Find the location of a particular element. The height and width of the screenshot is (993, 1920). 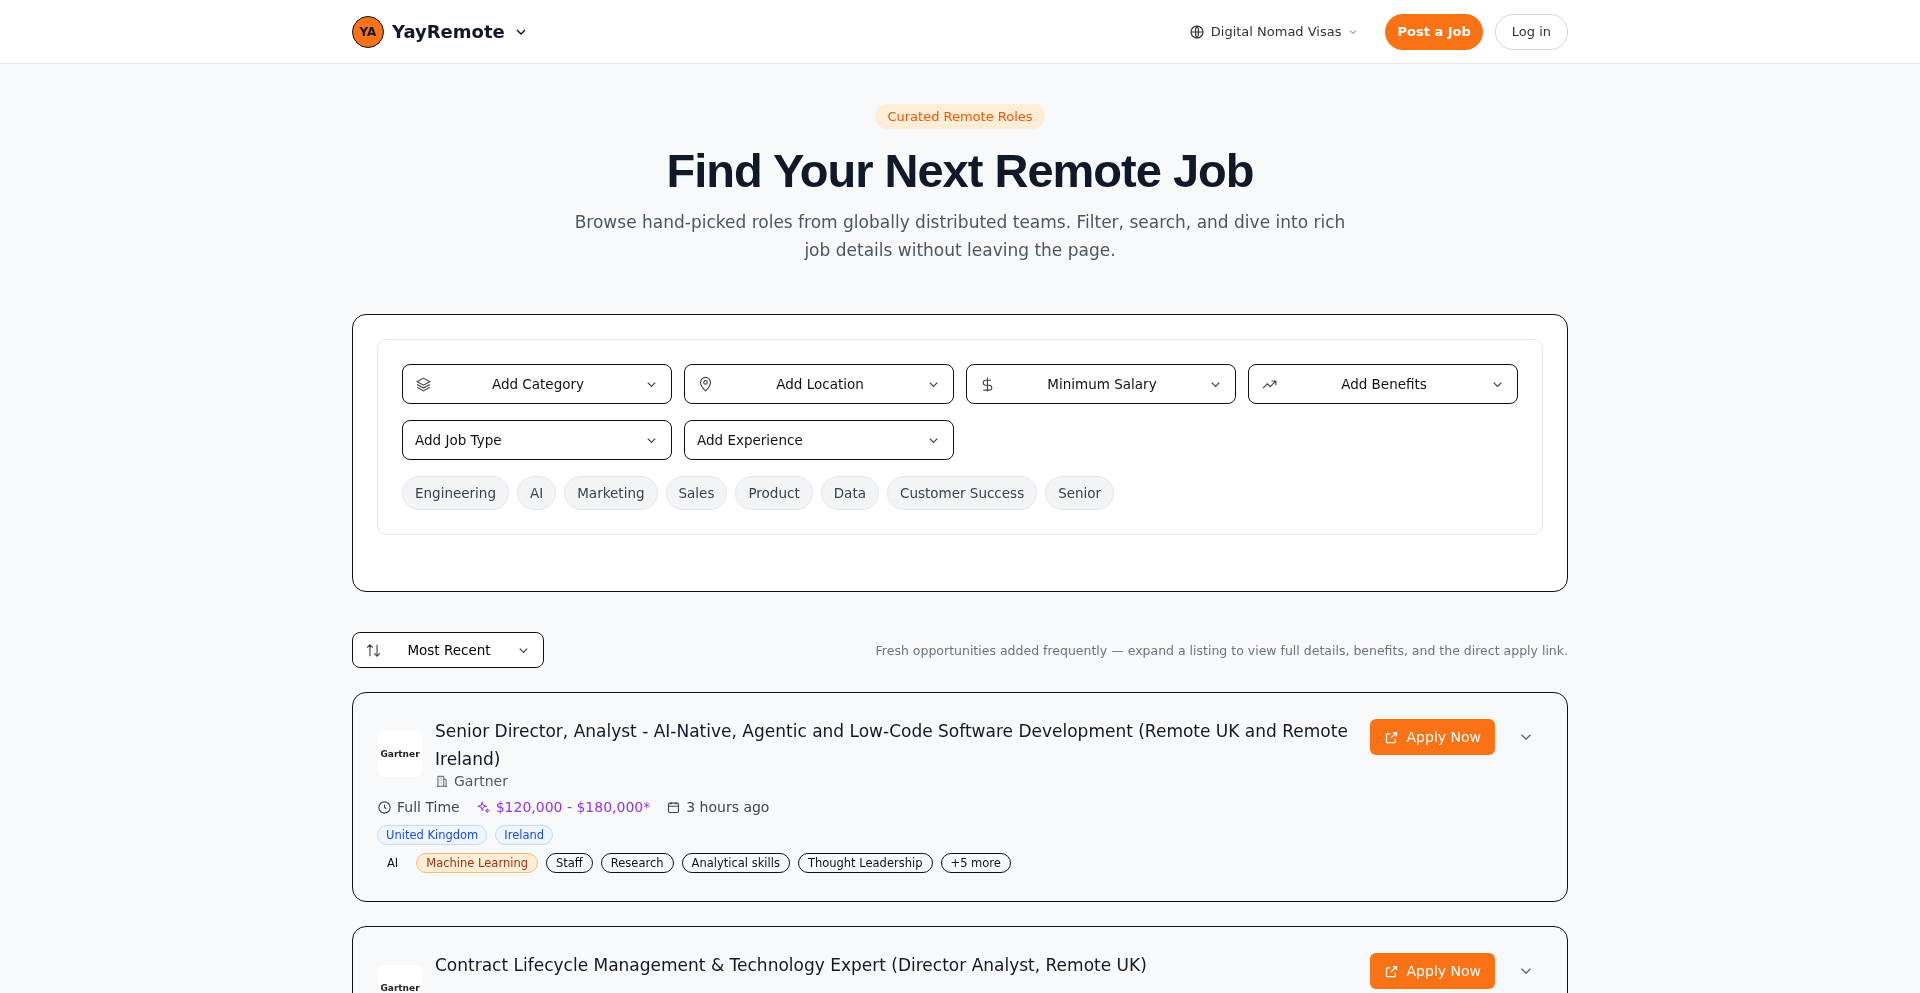

calendar-icon is located at coordinates (674, 807).